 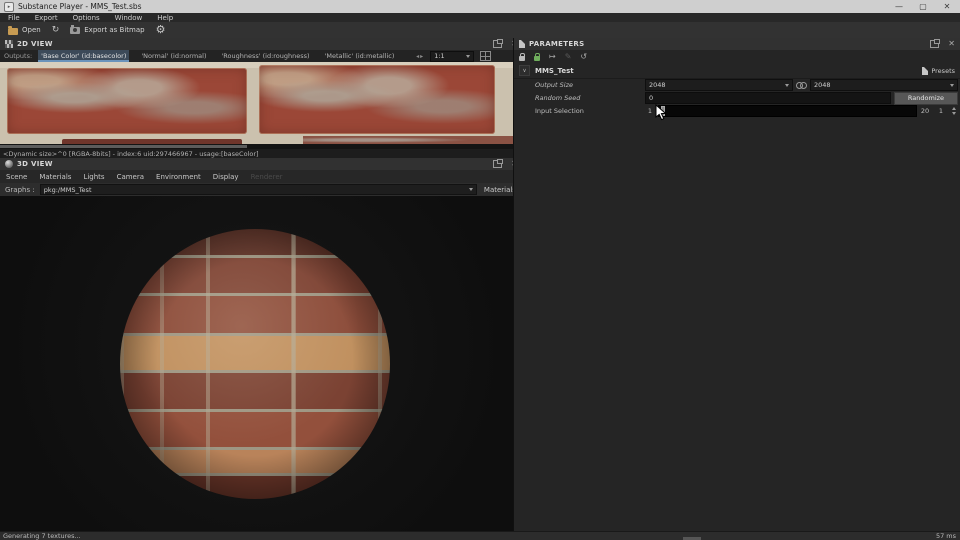 I want to click on random-seed-label: Random Seed, so click(x=558, y=98).